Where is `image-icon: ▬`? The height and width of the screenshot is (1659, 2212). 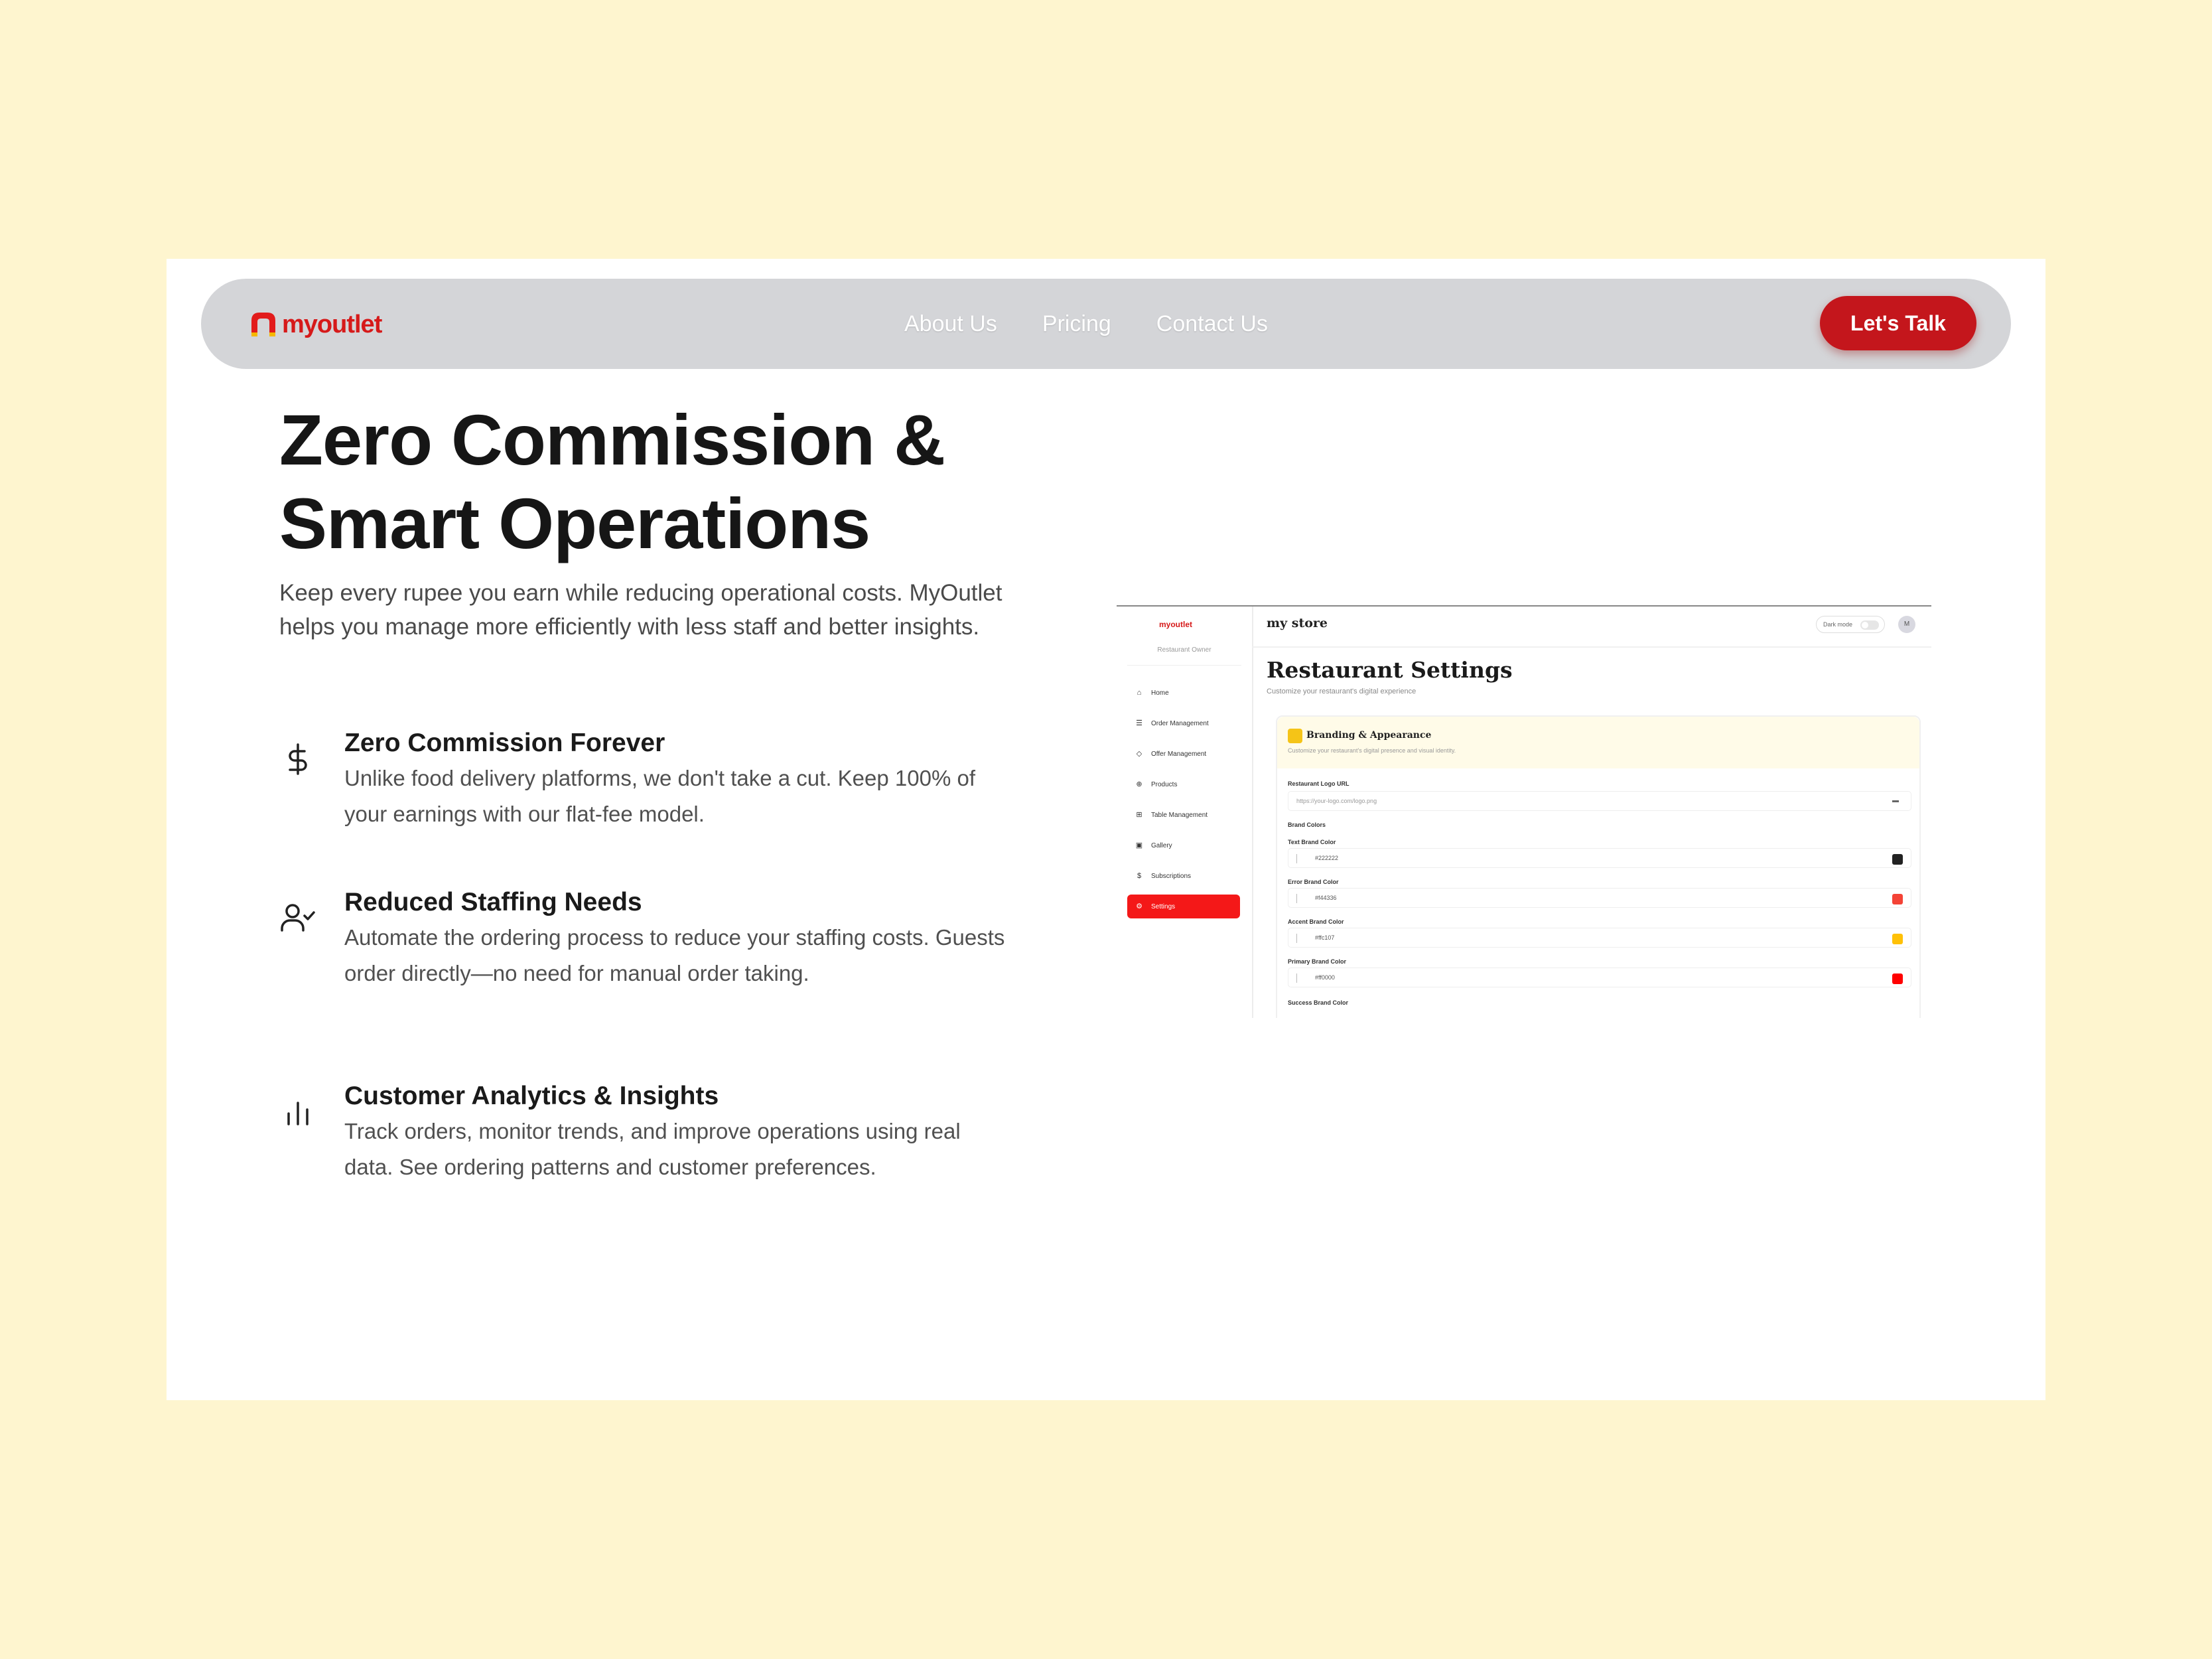 image-icon: ▬ is located at coordinates (1895, 800).